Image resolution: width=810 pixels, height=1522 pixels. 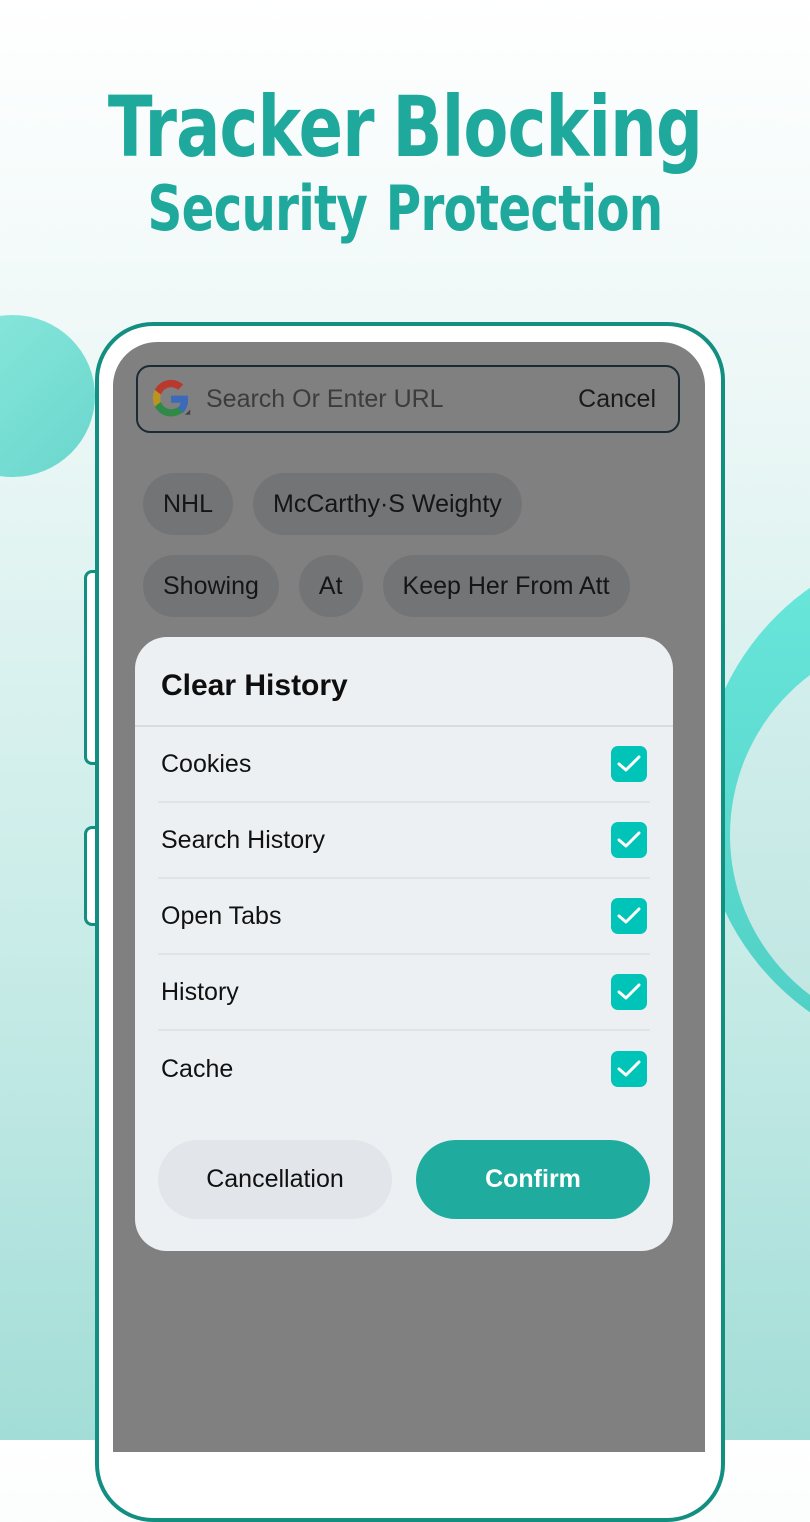 I want to click on history-chip: At, so click(x=330, y=586).